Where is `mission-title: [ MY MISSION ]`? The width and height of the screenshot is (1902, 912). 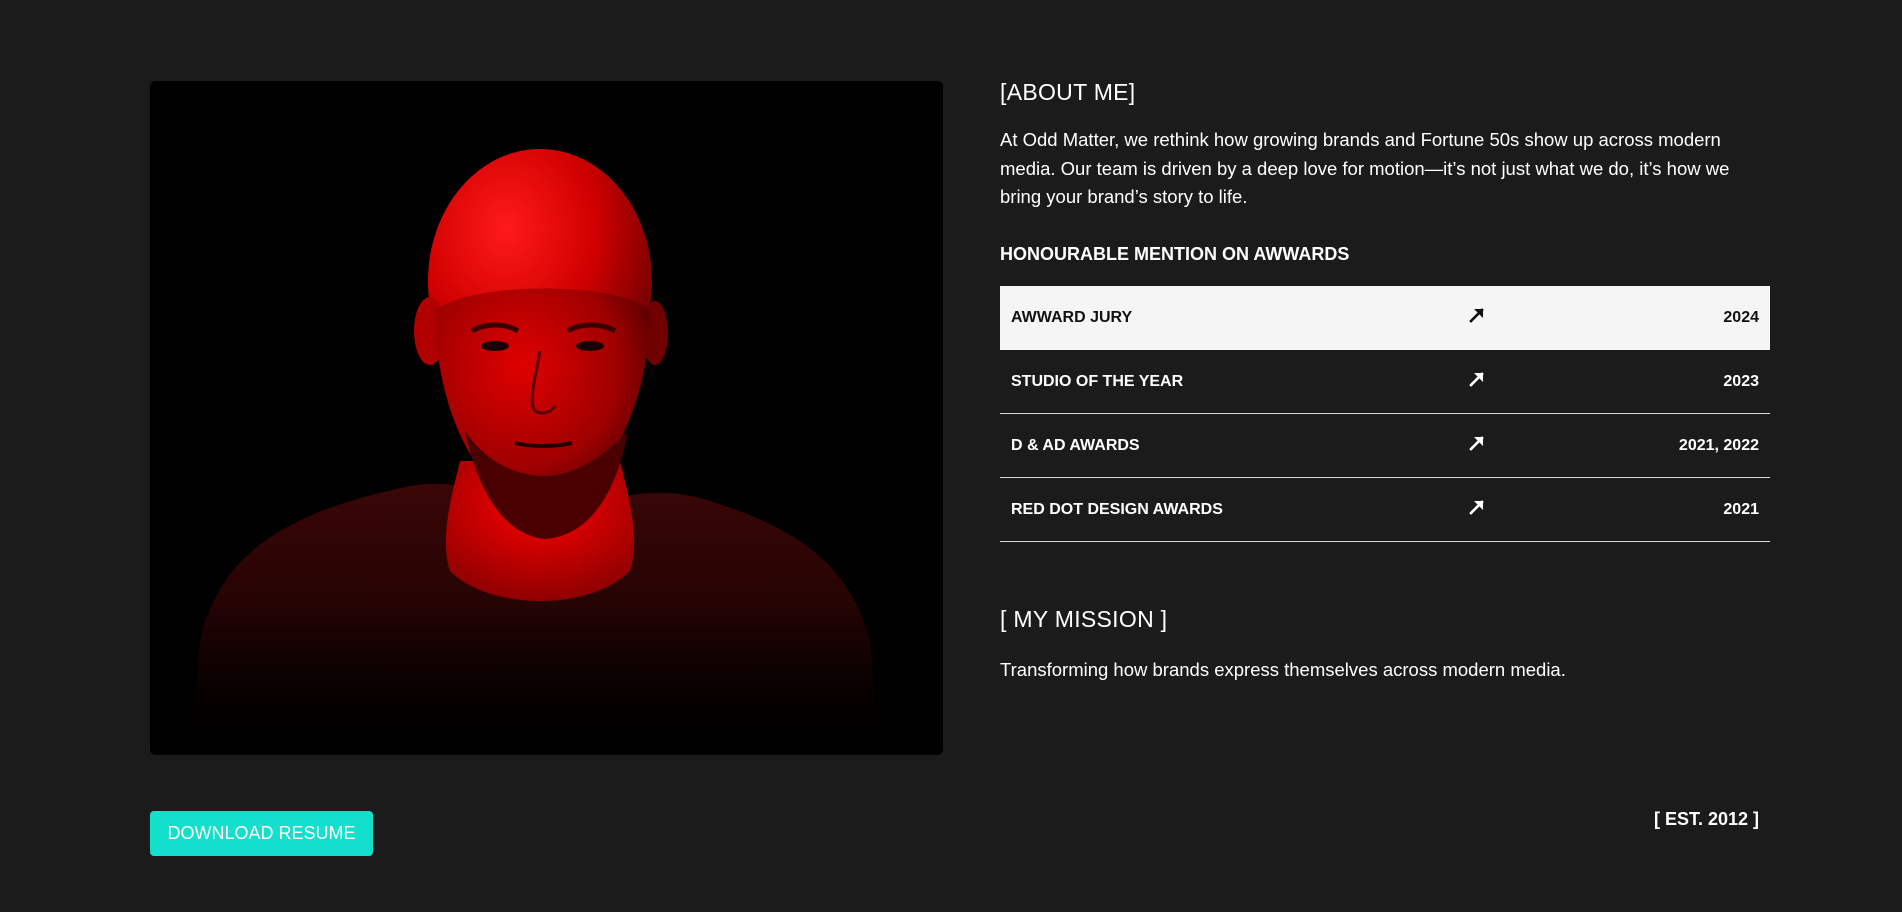
mission-title: [ MY MISSION ] is located at coordinates (1084, 619).